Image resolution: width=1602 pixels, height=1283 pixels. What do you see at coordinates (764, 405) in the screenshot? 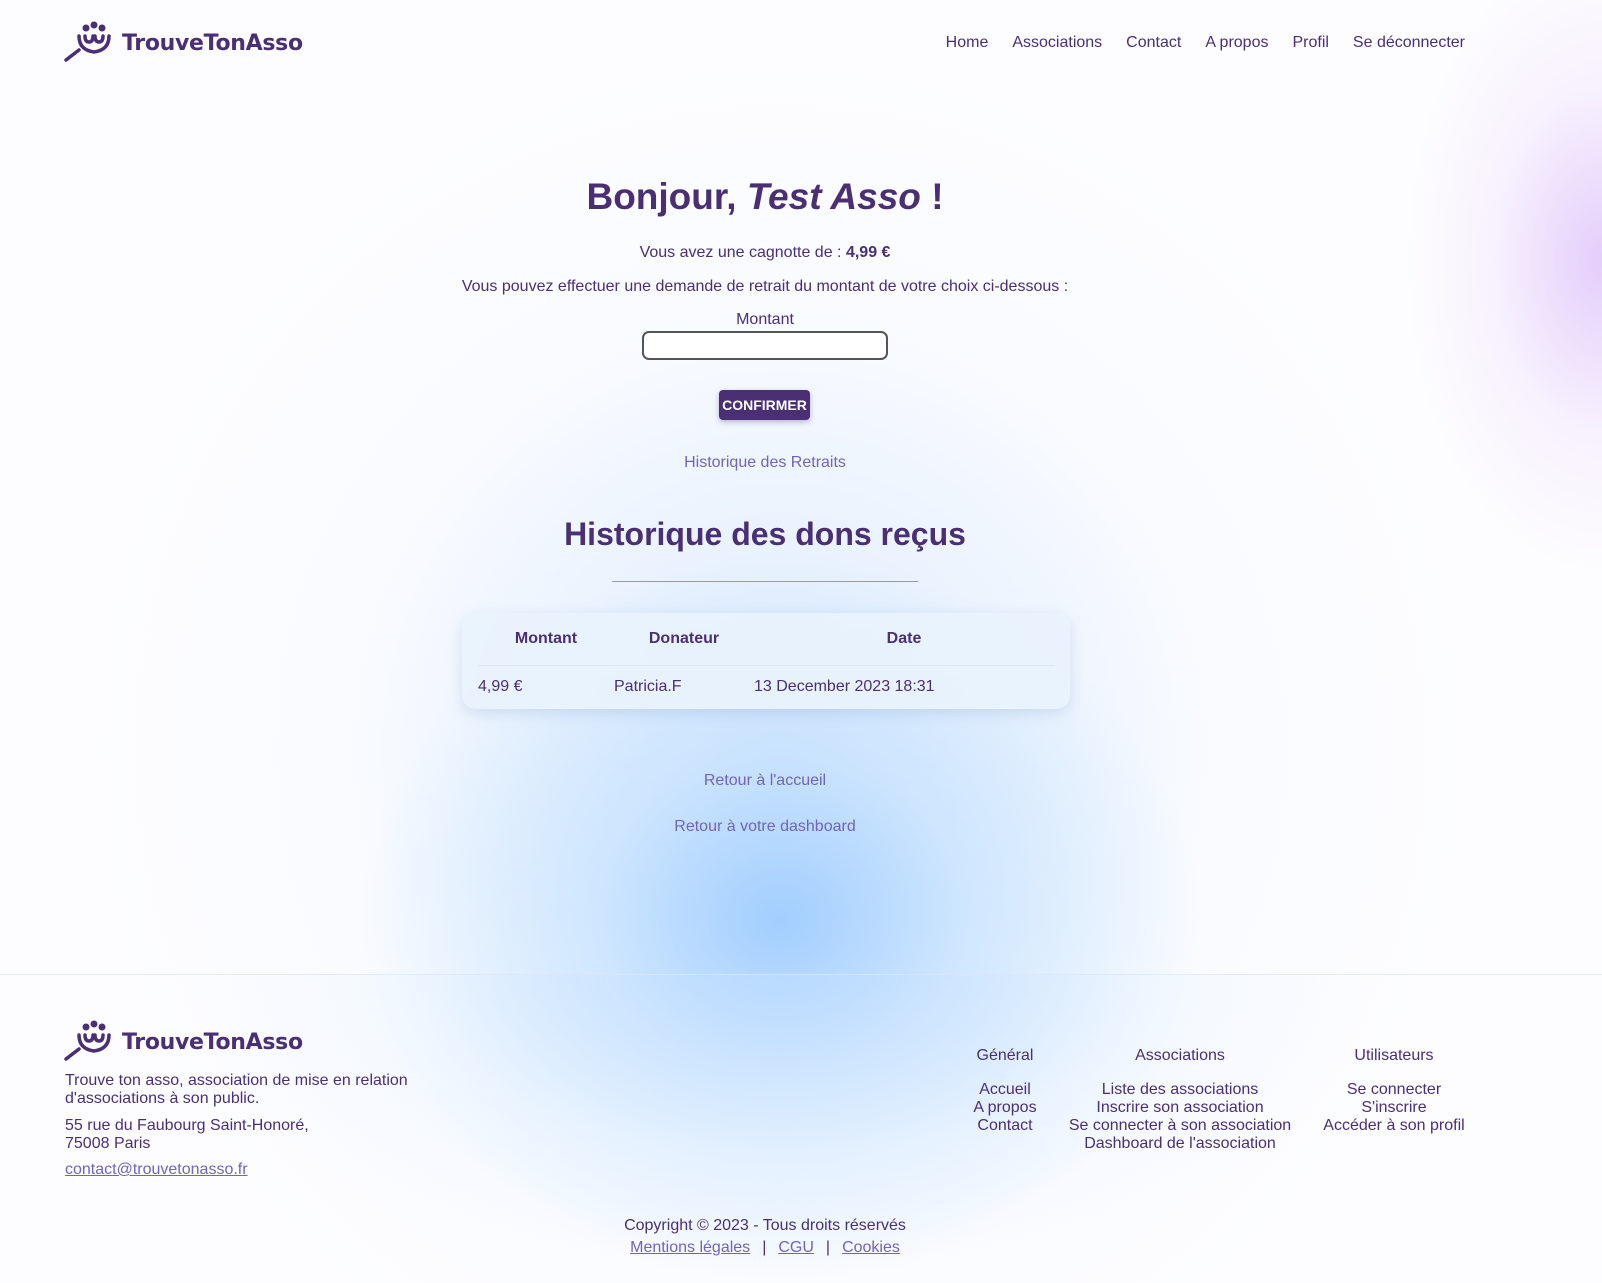
I see `confirm-button: CONFIRMER` at bounding box center [764, 405].